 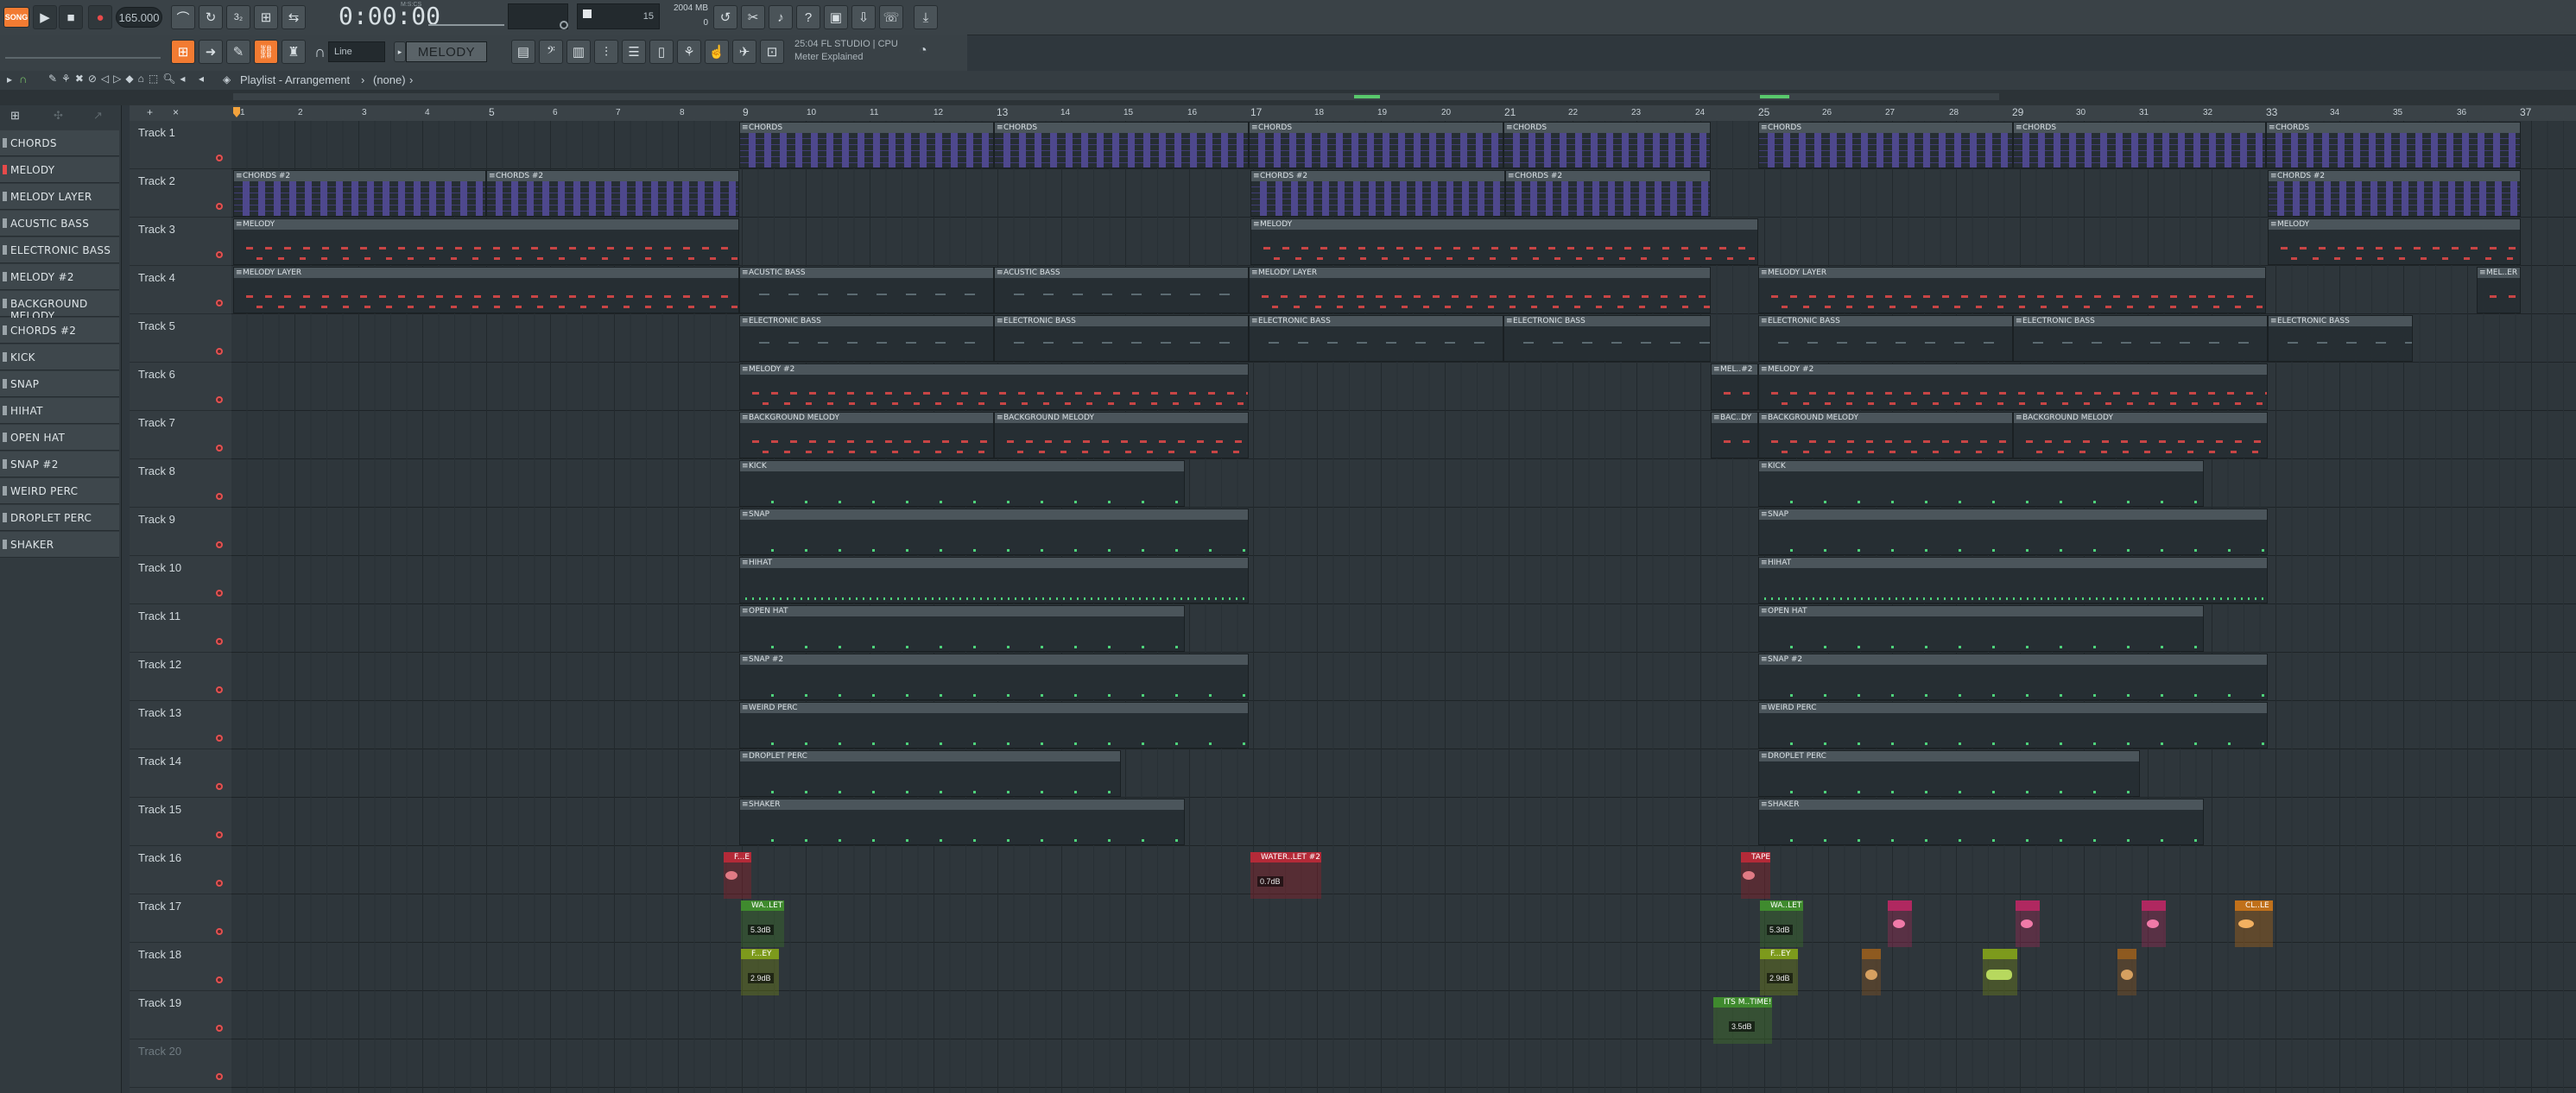 I want to click on picker-piano-icon: ⊞, so click(x=15, y=116).